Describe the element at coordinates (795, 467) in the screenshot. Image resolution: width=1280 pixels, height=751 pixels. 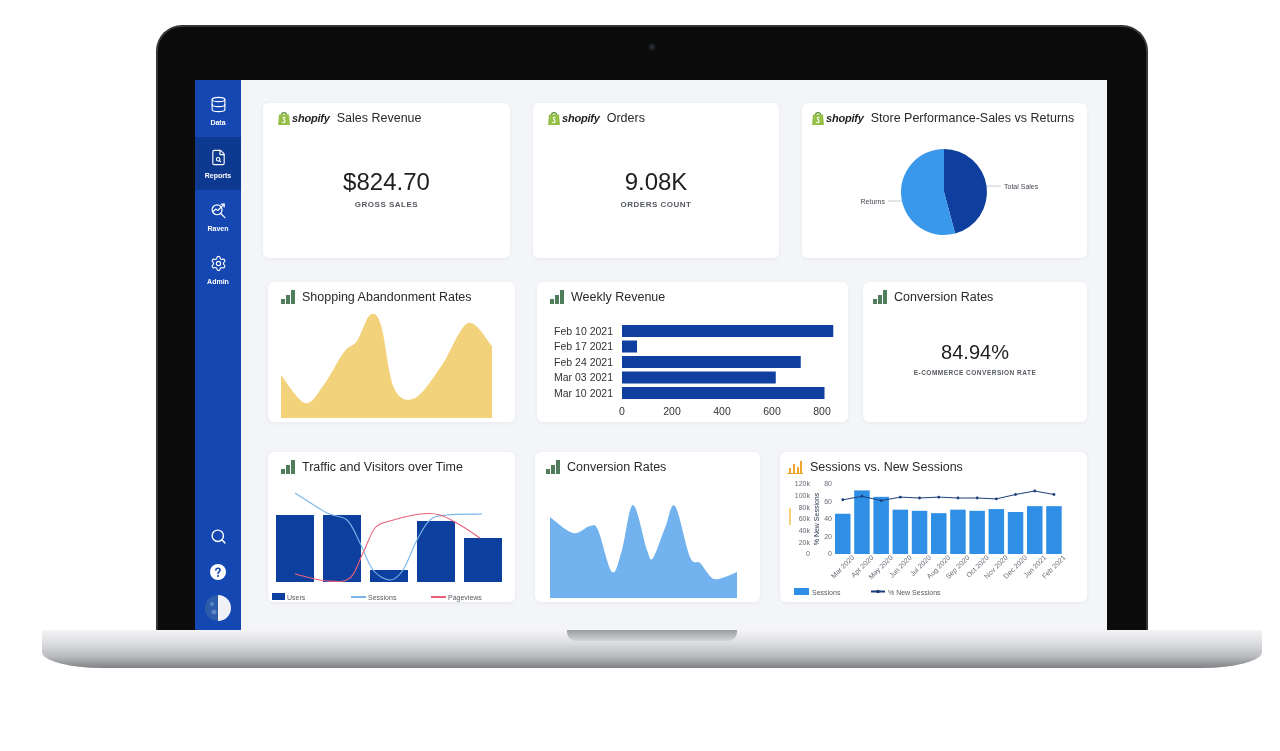
I see `column-chart-icon` at that location.